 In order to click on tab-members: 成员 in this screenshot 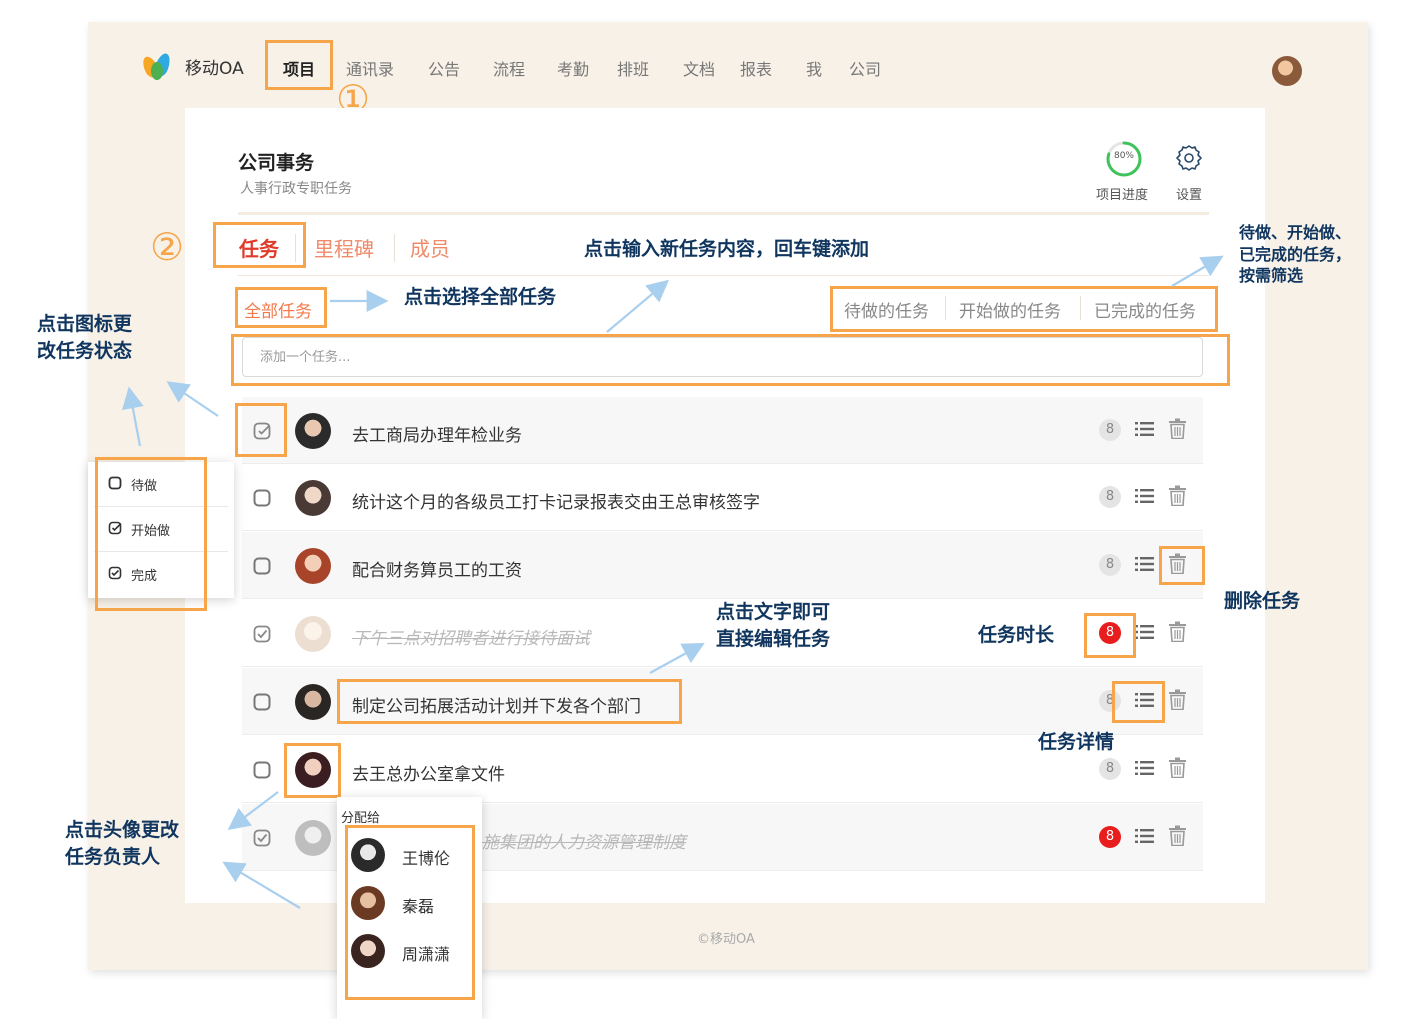, I will do `click(430, 247)`.